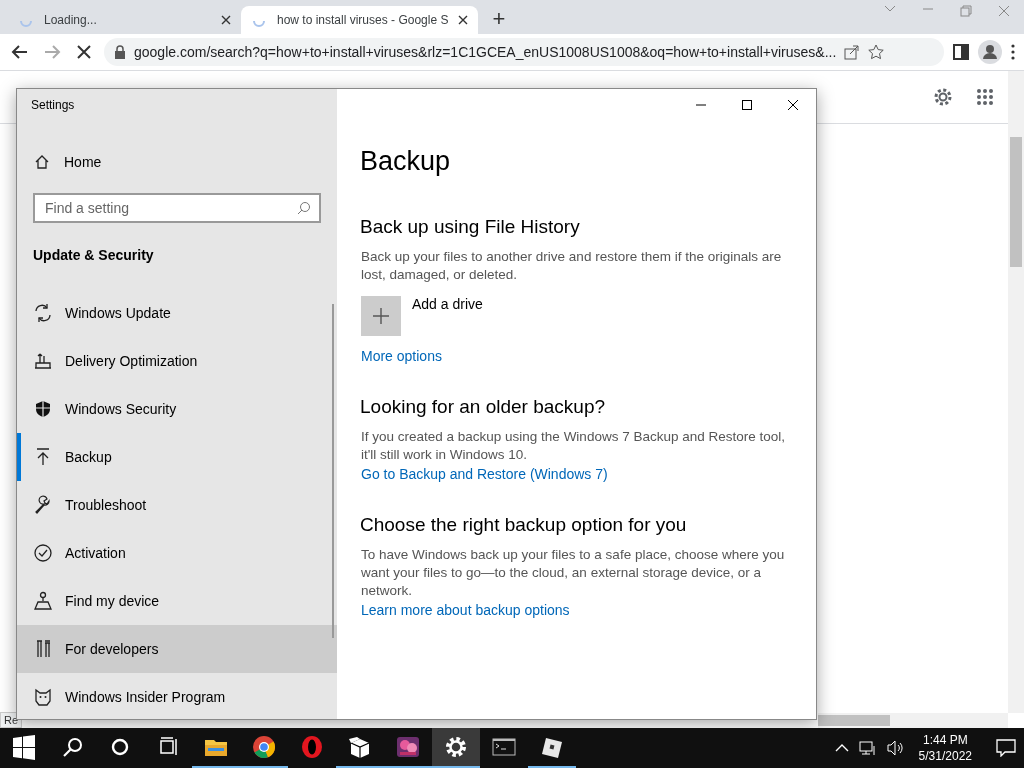  What do you see at coordinates (24, 747) in the screenshot?
I see `windows-logo-icon` at bounding box center [24, 747].